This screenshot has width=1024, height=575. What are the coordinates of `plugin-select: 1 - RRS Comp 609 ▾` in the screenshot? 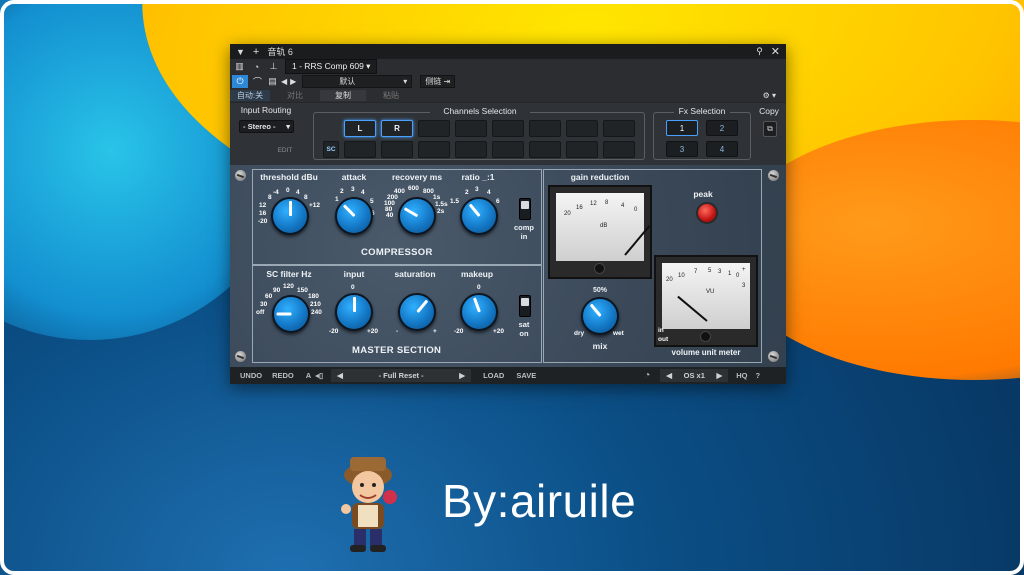 It's located at (331, 66).